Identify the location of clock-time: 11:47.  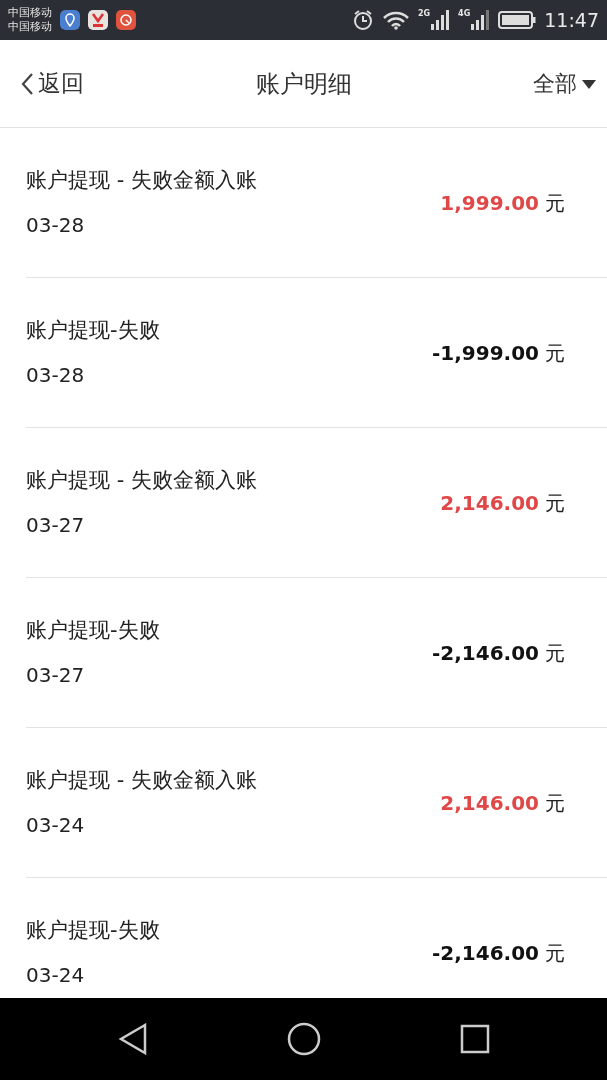
(571, 20).